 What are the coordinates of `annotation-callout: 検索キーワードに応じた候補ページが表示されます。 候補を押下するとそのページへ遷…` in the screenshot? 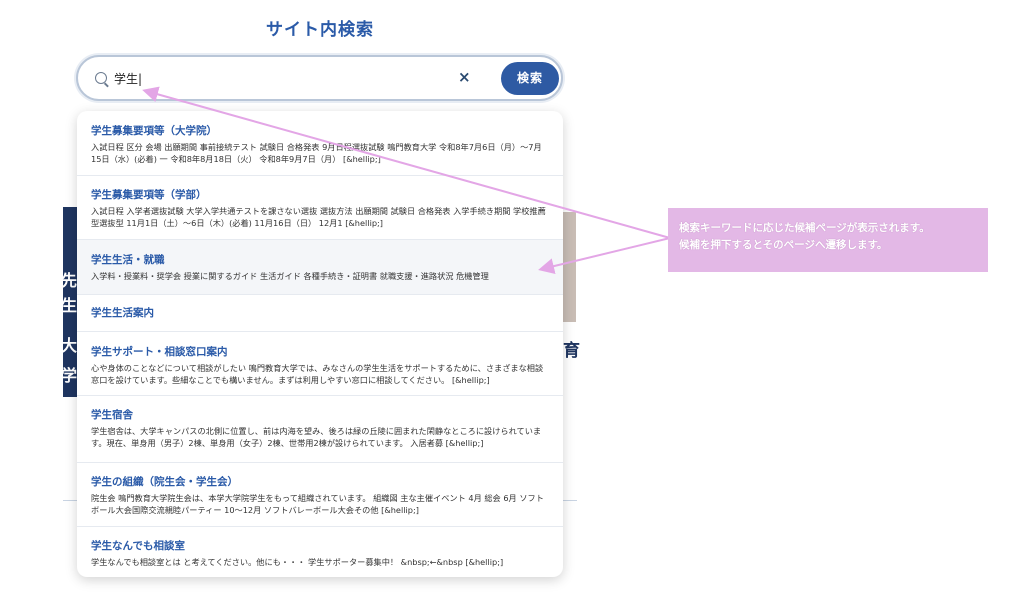 It's located at (828, 240).